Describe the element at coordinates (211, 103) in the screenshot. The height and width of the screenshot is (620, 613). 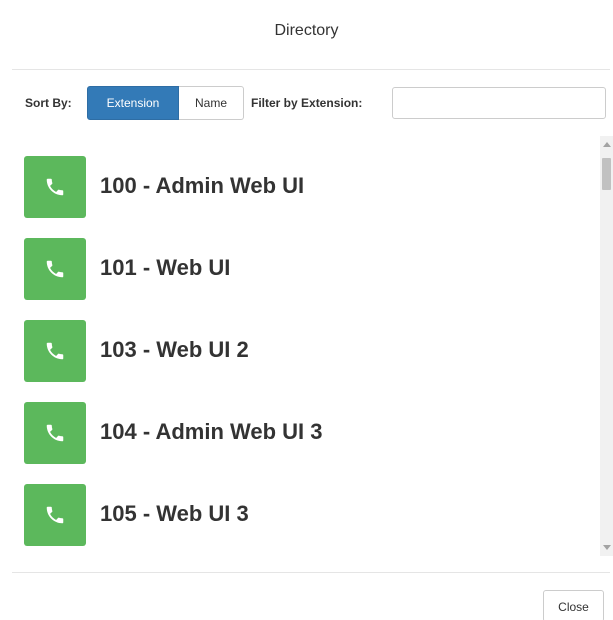
I see `sort-by-name-button: Name` at that location.